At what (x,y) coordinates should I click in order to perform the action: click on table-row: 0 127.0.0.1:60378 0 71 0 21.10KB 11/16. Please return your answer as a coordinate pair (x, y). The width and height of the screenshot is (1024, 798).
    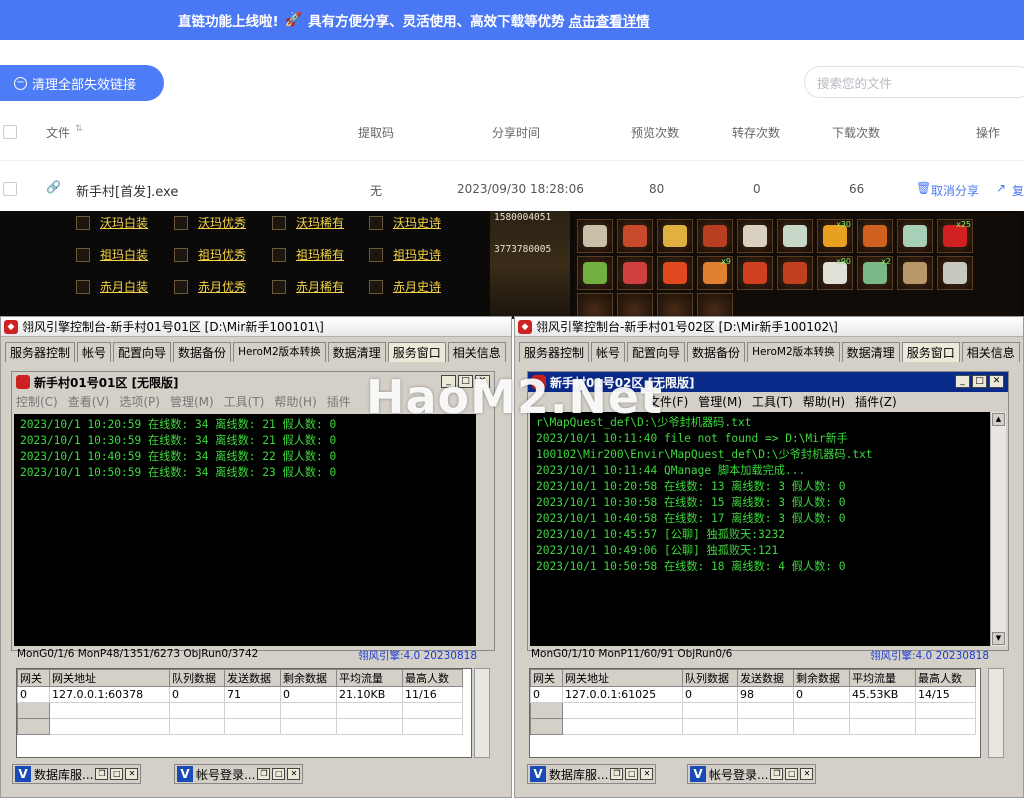
    Looking at the image, I should click on (240, 694).